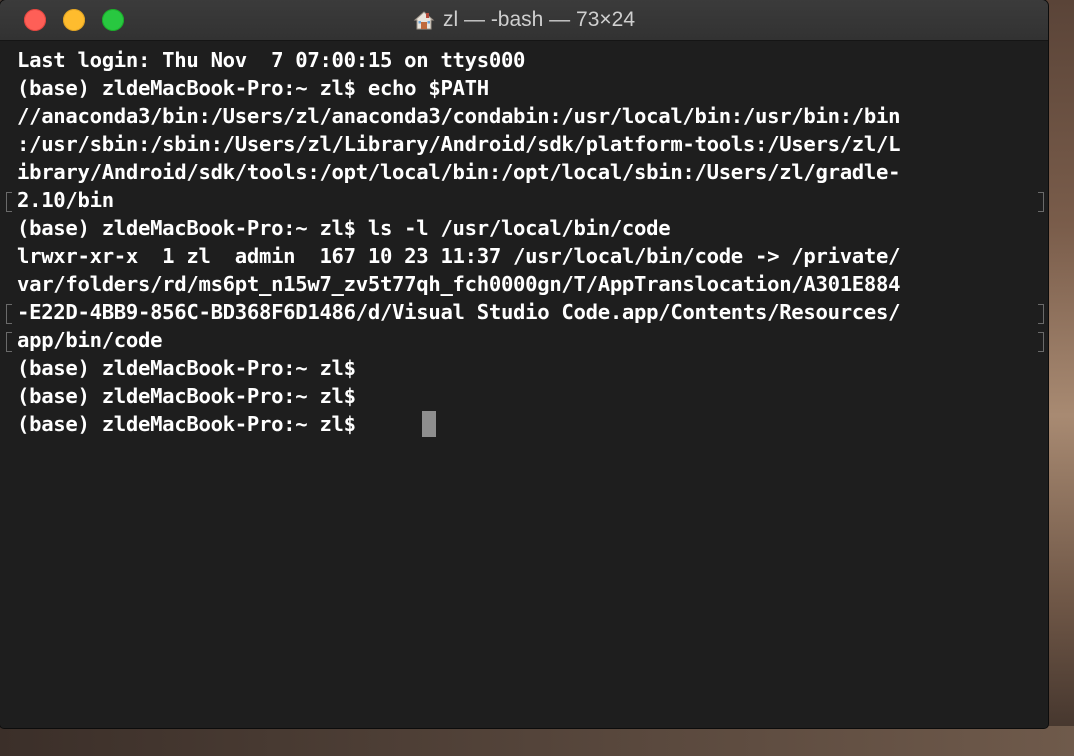 The height and width of the screenshot is (756, 1074). What do you see at coordinates (90, 340) in the screenshot?
I see `terminal-line: app/bin/code` at bounding box center [90, 340].